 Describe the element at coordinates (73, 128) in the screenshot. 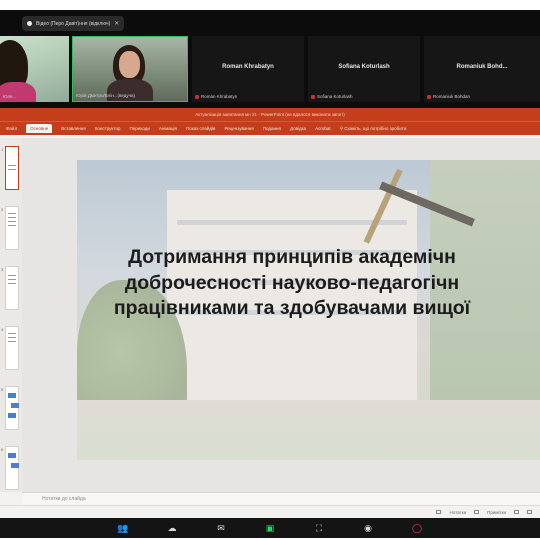

I see `tab-insert: Вставлення` at that location.